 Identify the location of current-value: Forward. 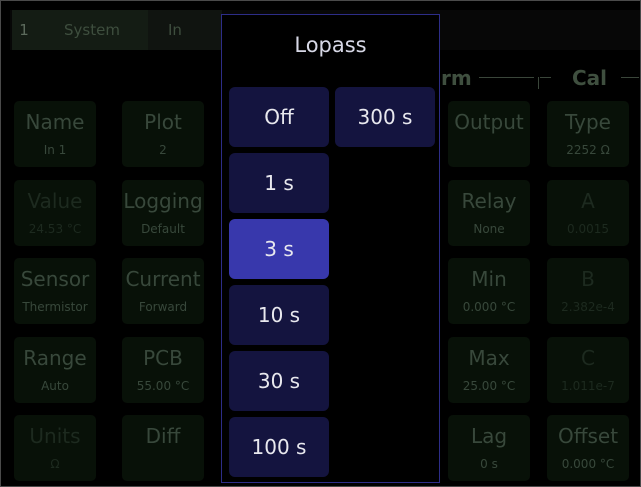
(163, 307).